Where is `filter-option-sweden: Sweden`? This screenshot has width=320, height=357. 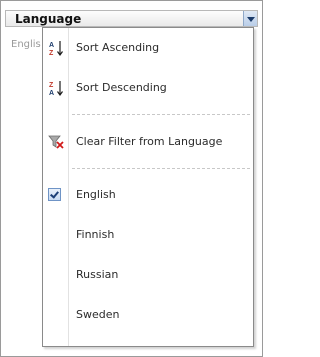 filter-option-sweden: Sweden is located at coordinates (148, 315).